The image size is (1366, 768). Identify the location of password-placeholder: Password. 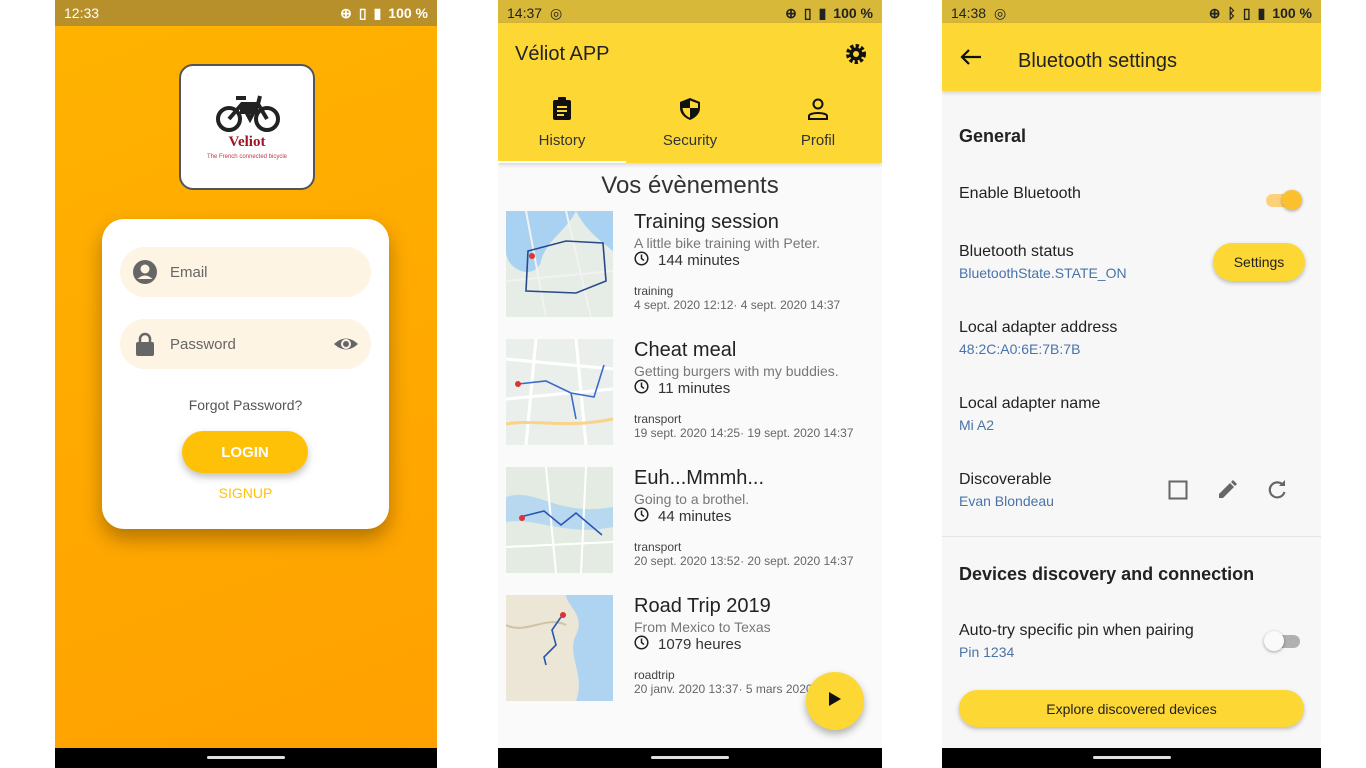
(203, 344).